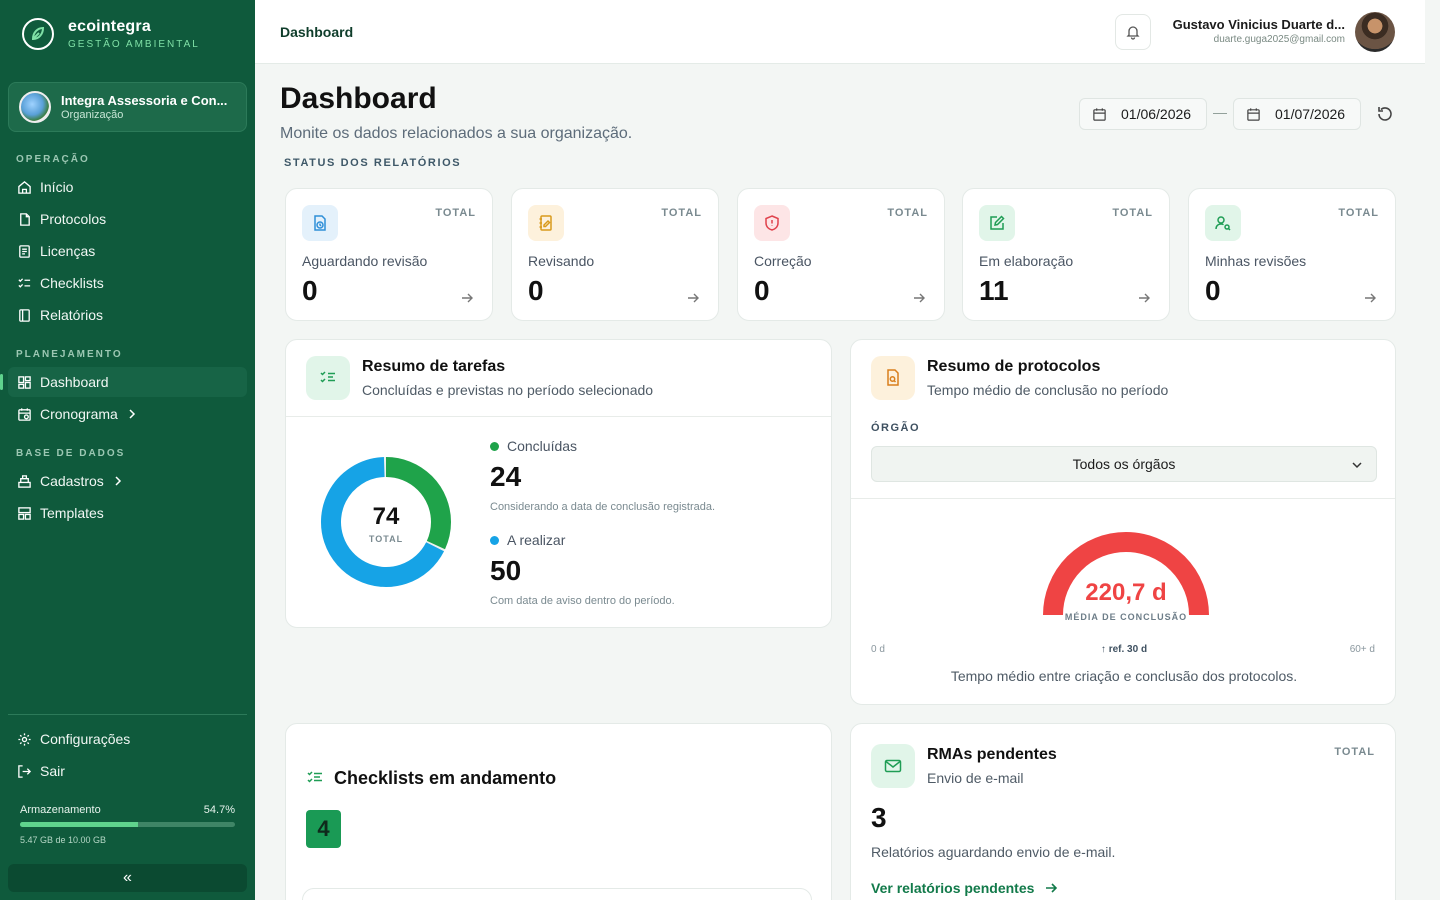 The width and height of the screenshot is (1440, 900). What do you see at coordinates (386, 522) in the screenshot?
I see `tasks-donut-chart: 74 TOTAL` at bounding box center [386, 522].